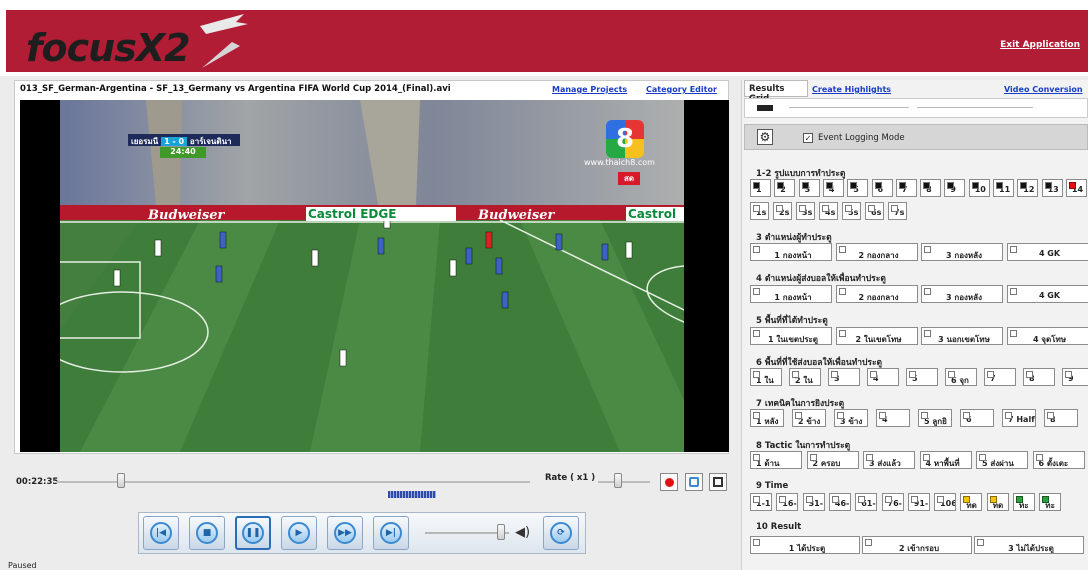 The width and height of the screenshot is (1088, 570). Describe the element at coordinates (161, 533) in the screenshot. I see `skip-start-button: |◀` at that location.